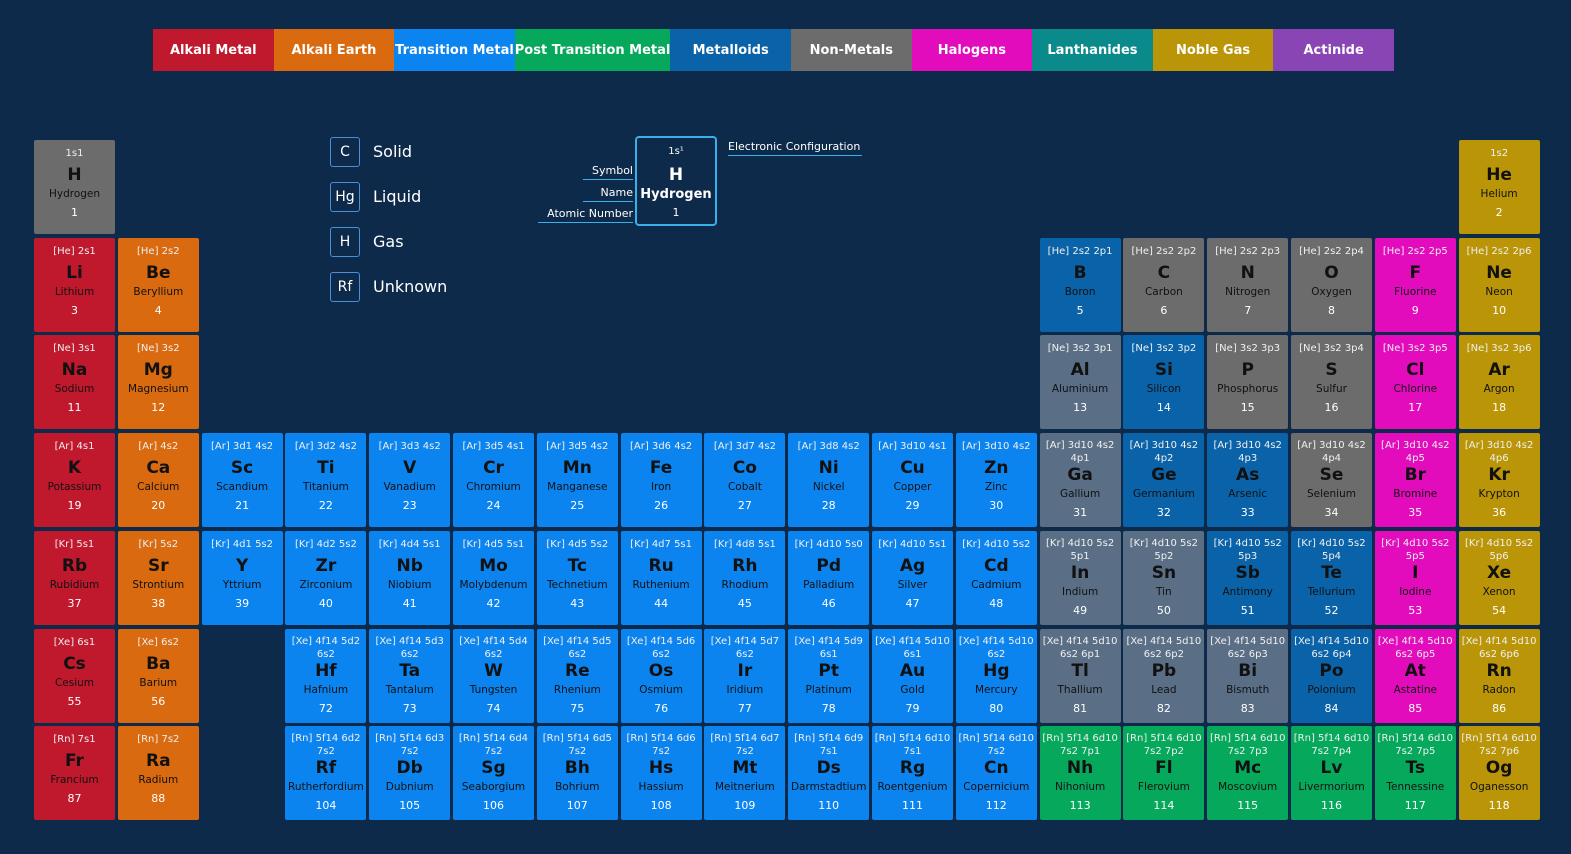 This screenshot has width=1571, height=854. Describe the element at coordinates (1499, 773) in the screenshot. I see `element-oganesson: [Rn] 5f14 6d10 7s2 7p6 Og Oganesson 118` at that location.